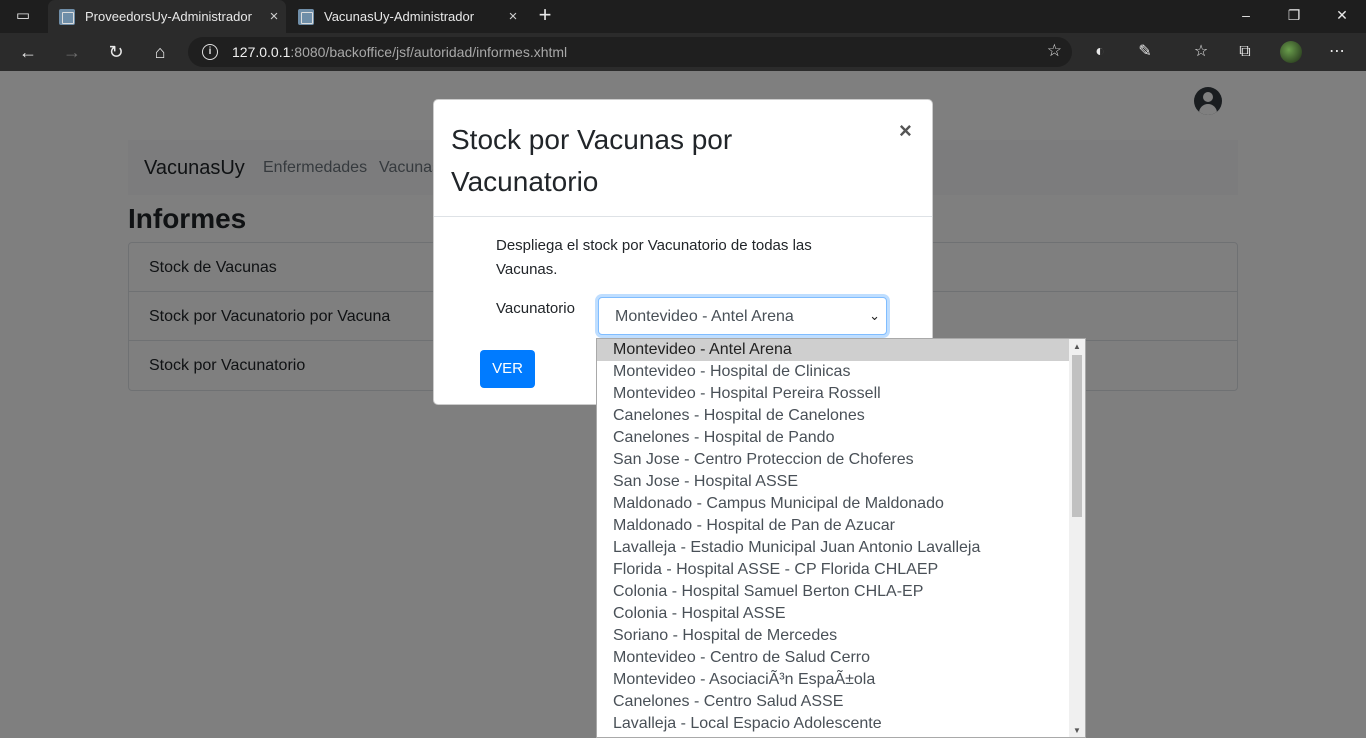 The width and height of the screenshot is (1366, 738). Describe the element at coordinates (1054, 51) in the screenshot. I see `add-favorite-icon: ☆` at that location.